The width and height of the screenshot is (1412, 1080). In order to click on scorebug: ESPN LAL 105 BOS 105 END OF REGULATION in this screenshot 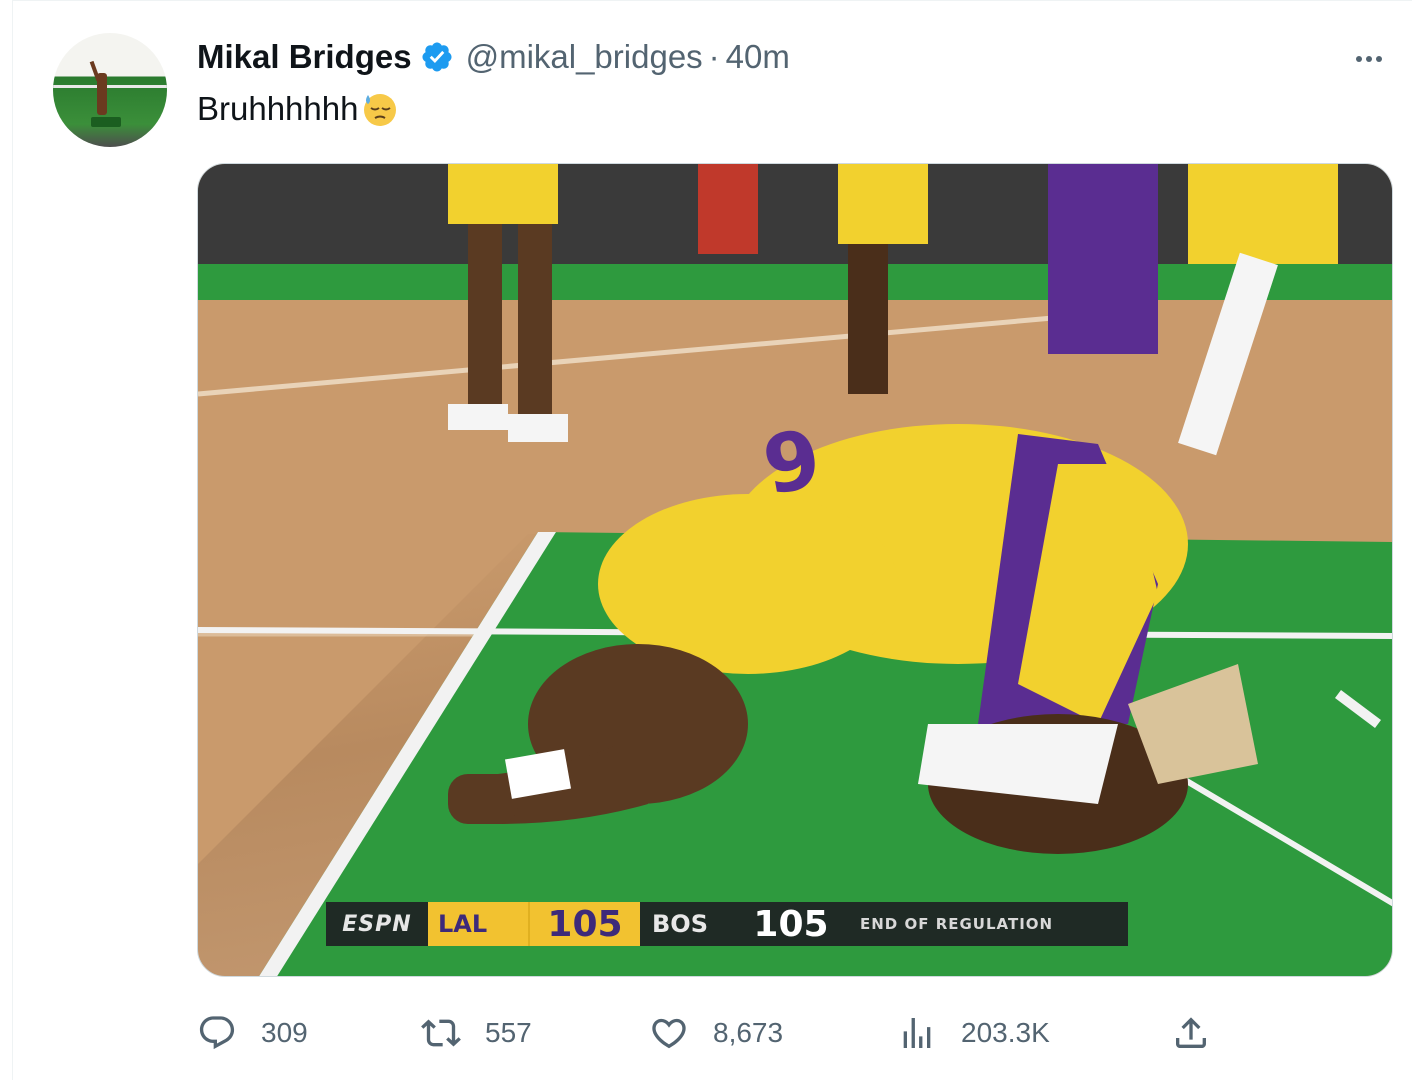, I will do `click(727, 924)`.